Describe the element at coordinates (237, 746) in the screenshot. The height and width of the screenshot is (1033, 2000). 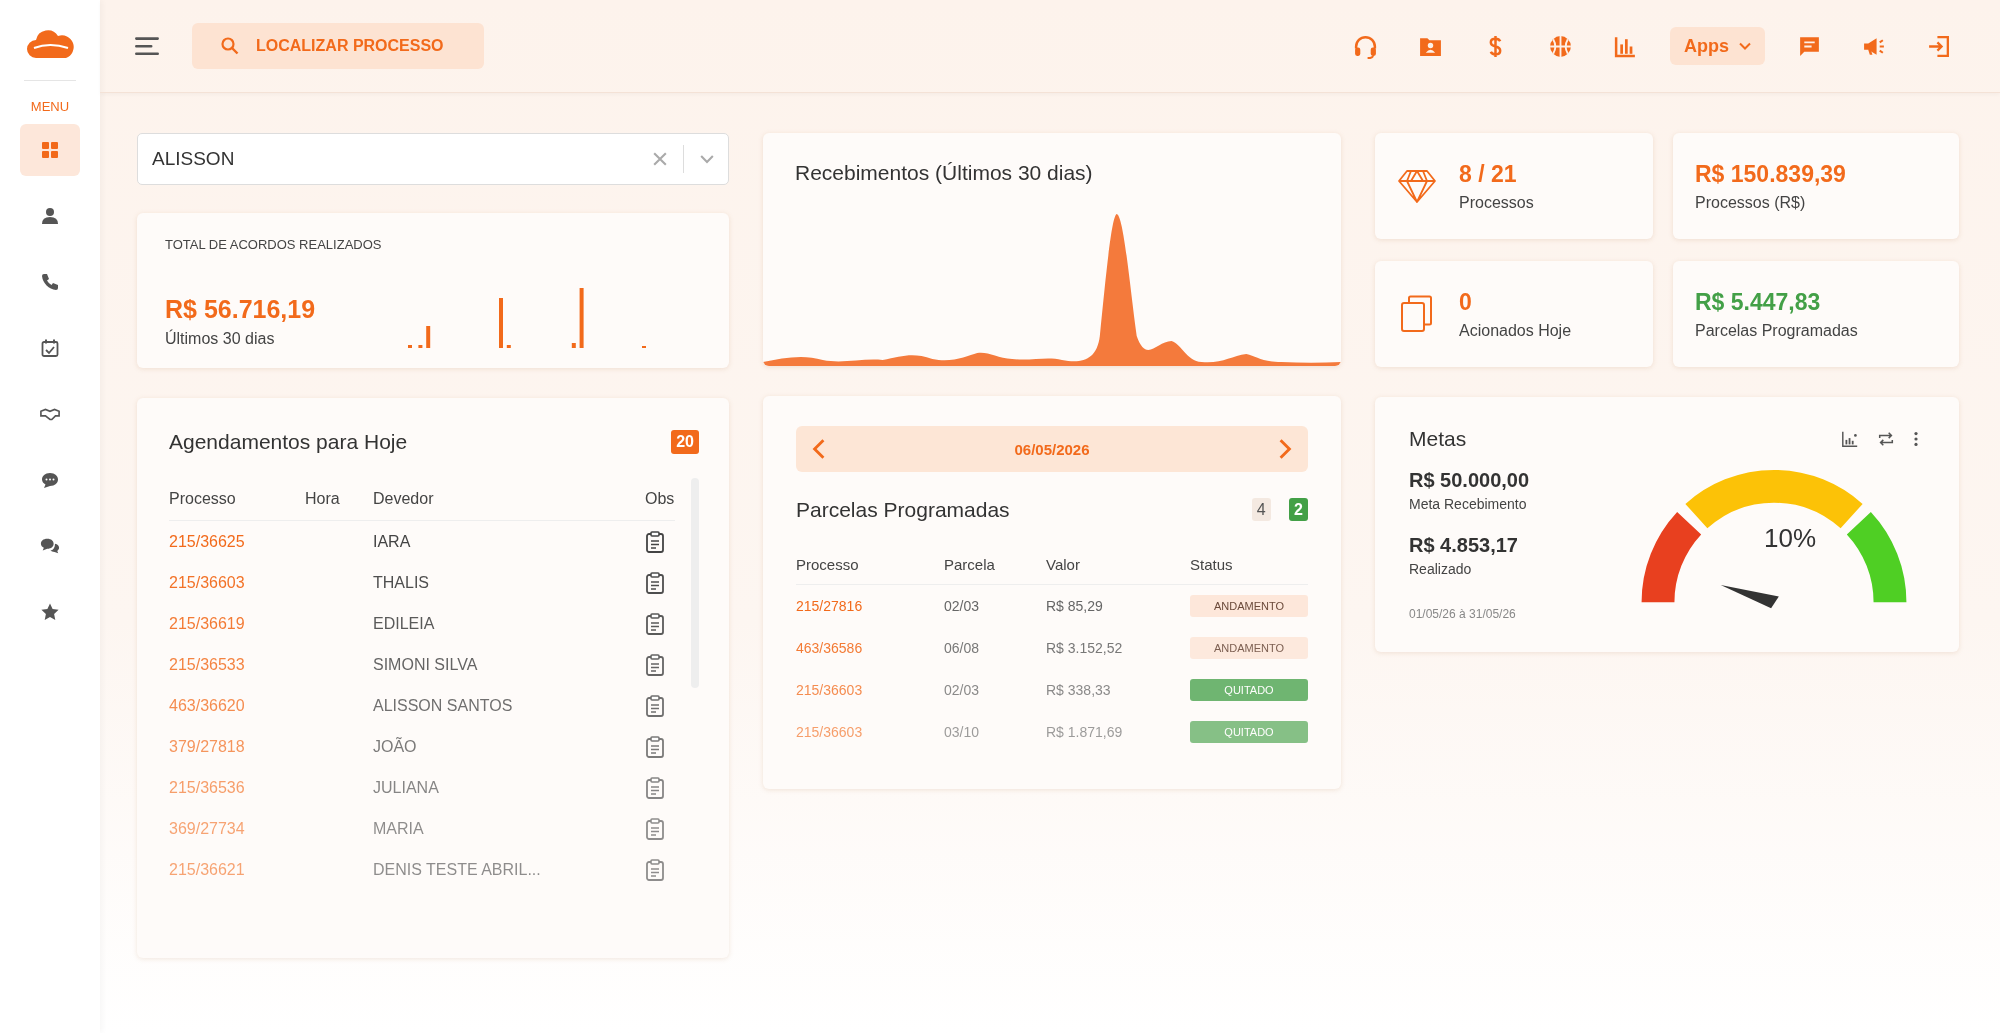
I see `process-link: 379/27818` at that location.